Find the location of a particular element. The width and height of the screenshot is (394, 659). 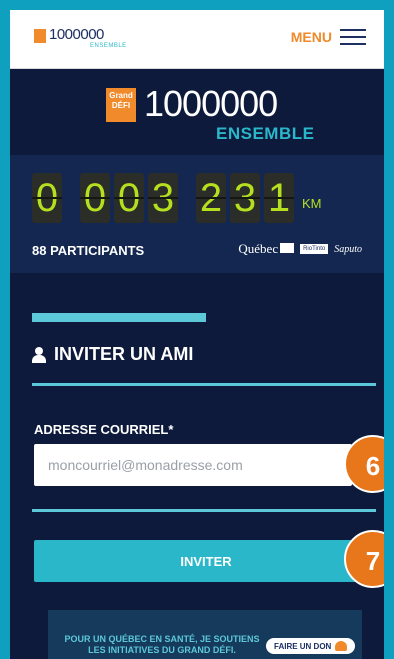

grand-defi-badge: Grand DÉFI is located at coordinates (121, 105).